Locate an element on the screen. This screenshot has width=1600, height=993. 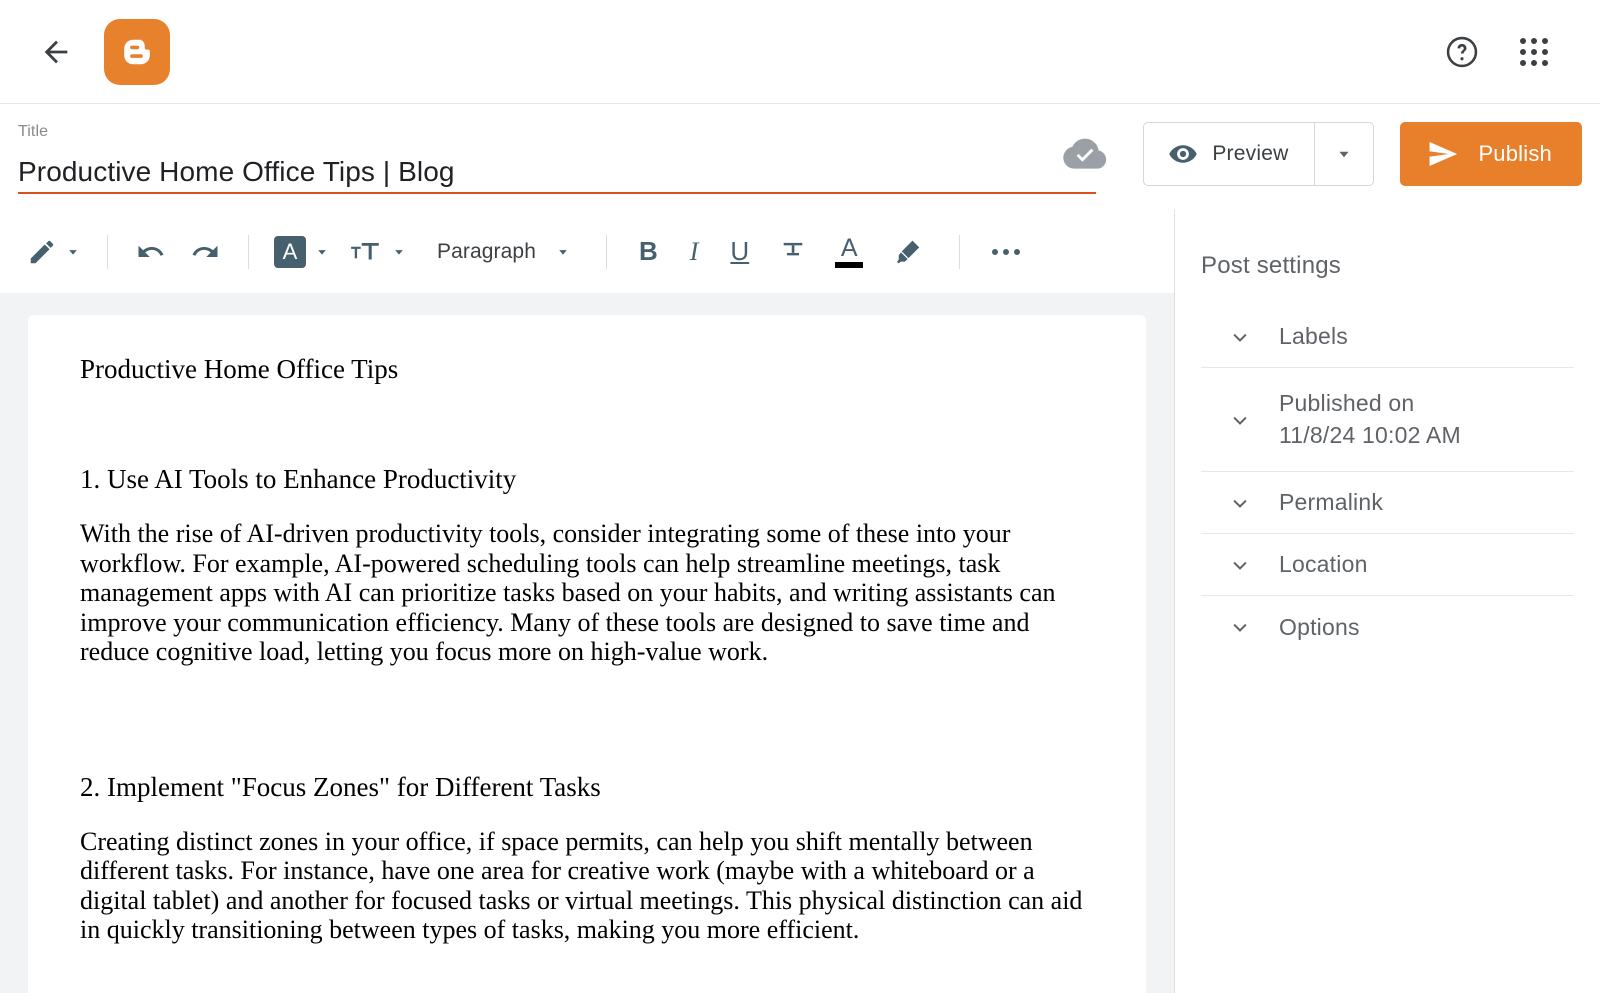
text-color-button: A is located at coordinates (849, 252).